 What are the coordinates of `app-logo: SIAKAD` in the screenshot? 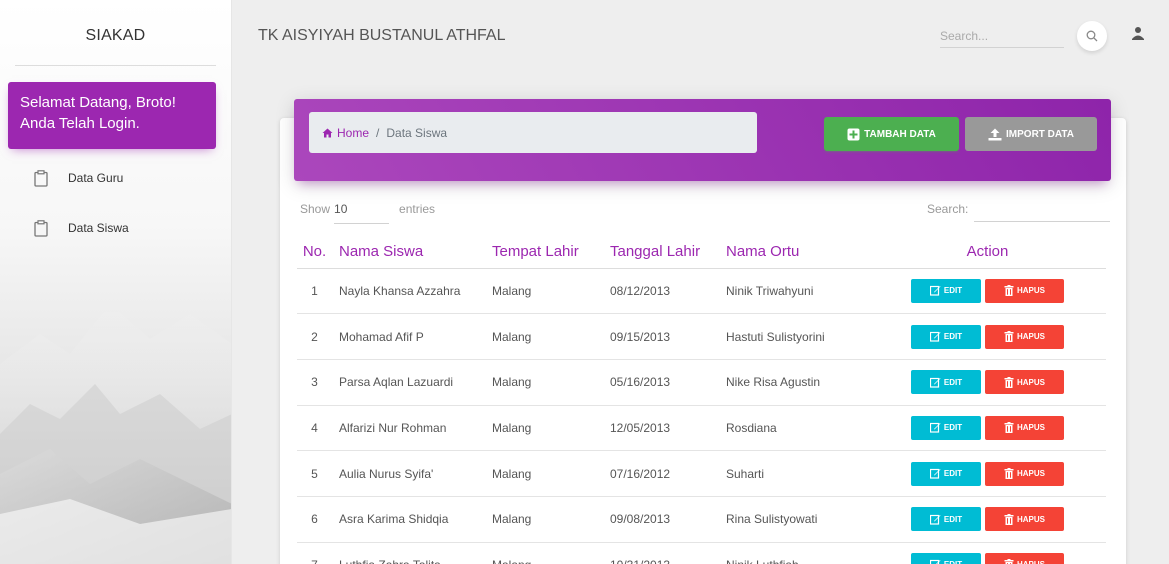 It's located at (115, 33).